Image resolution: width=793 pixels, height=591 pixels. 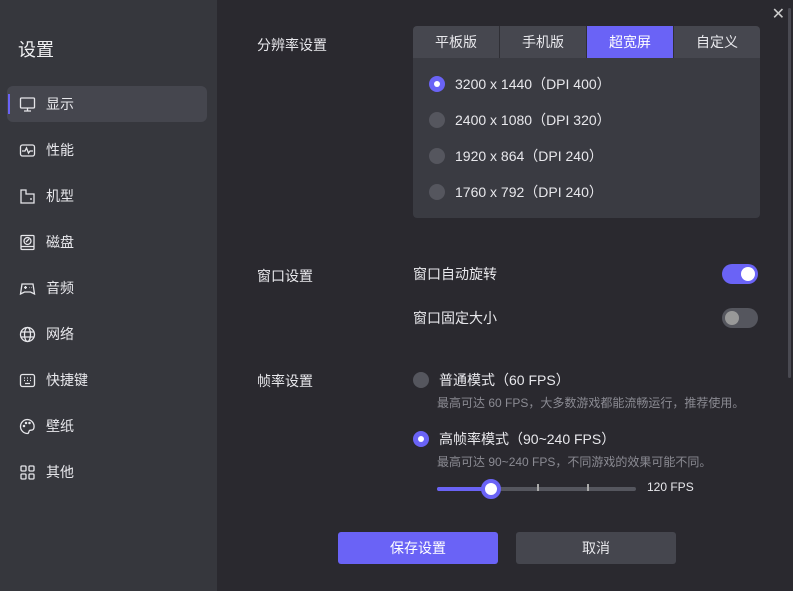 What do you see at coordinates (67, 380) in the screenshot?
I see `sidebar-item-label: 快捷键` at bounding box center [67, 380].